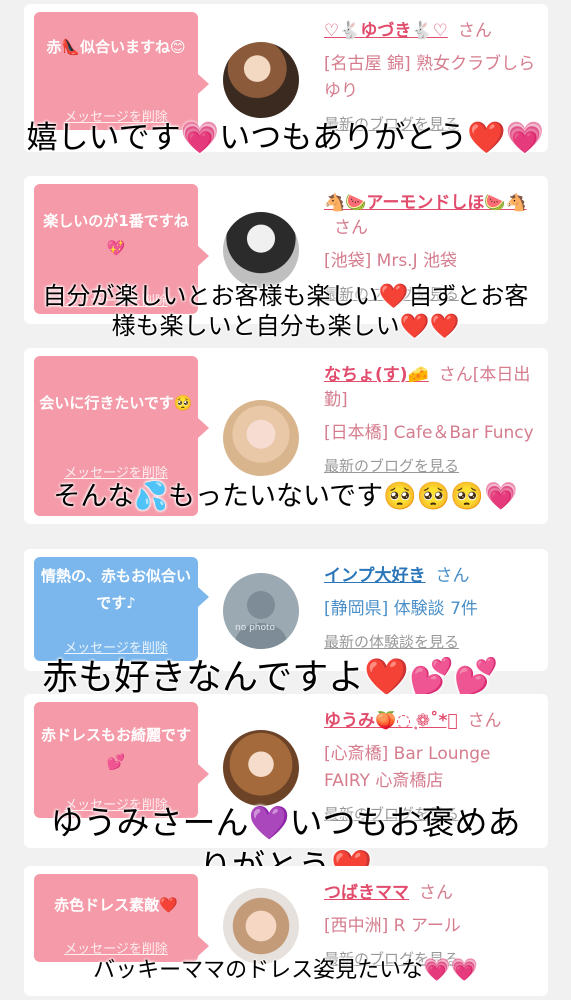 The height and width of the screenshot is (1000, 571). I want to click on message-text: 赤ドレスもお綺麗です💕, so click(115, 748).